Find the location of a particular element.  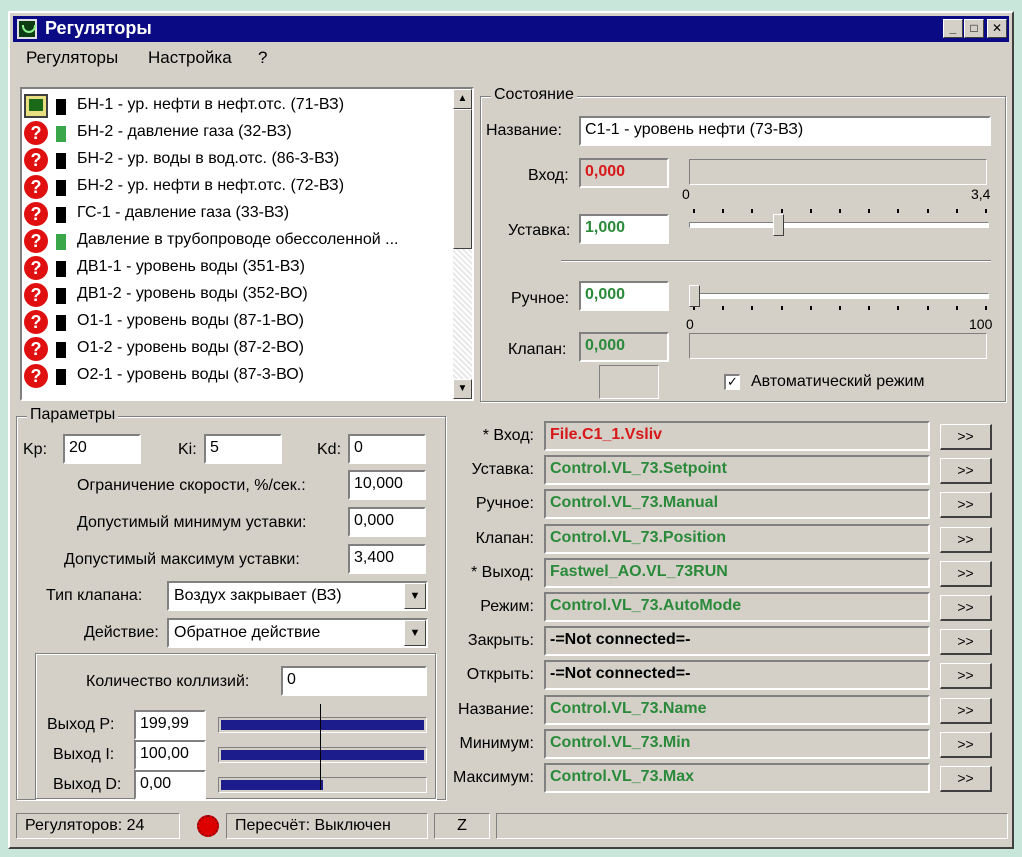

binding-field: Control.VL_73.Manual is located at coordinates (737, 504).